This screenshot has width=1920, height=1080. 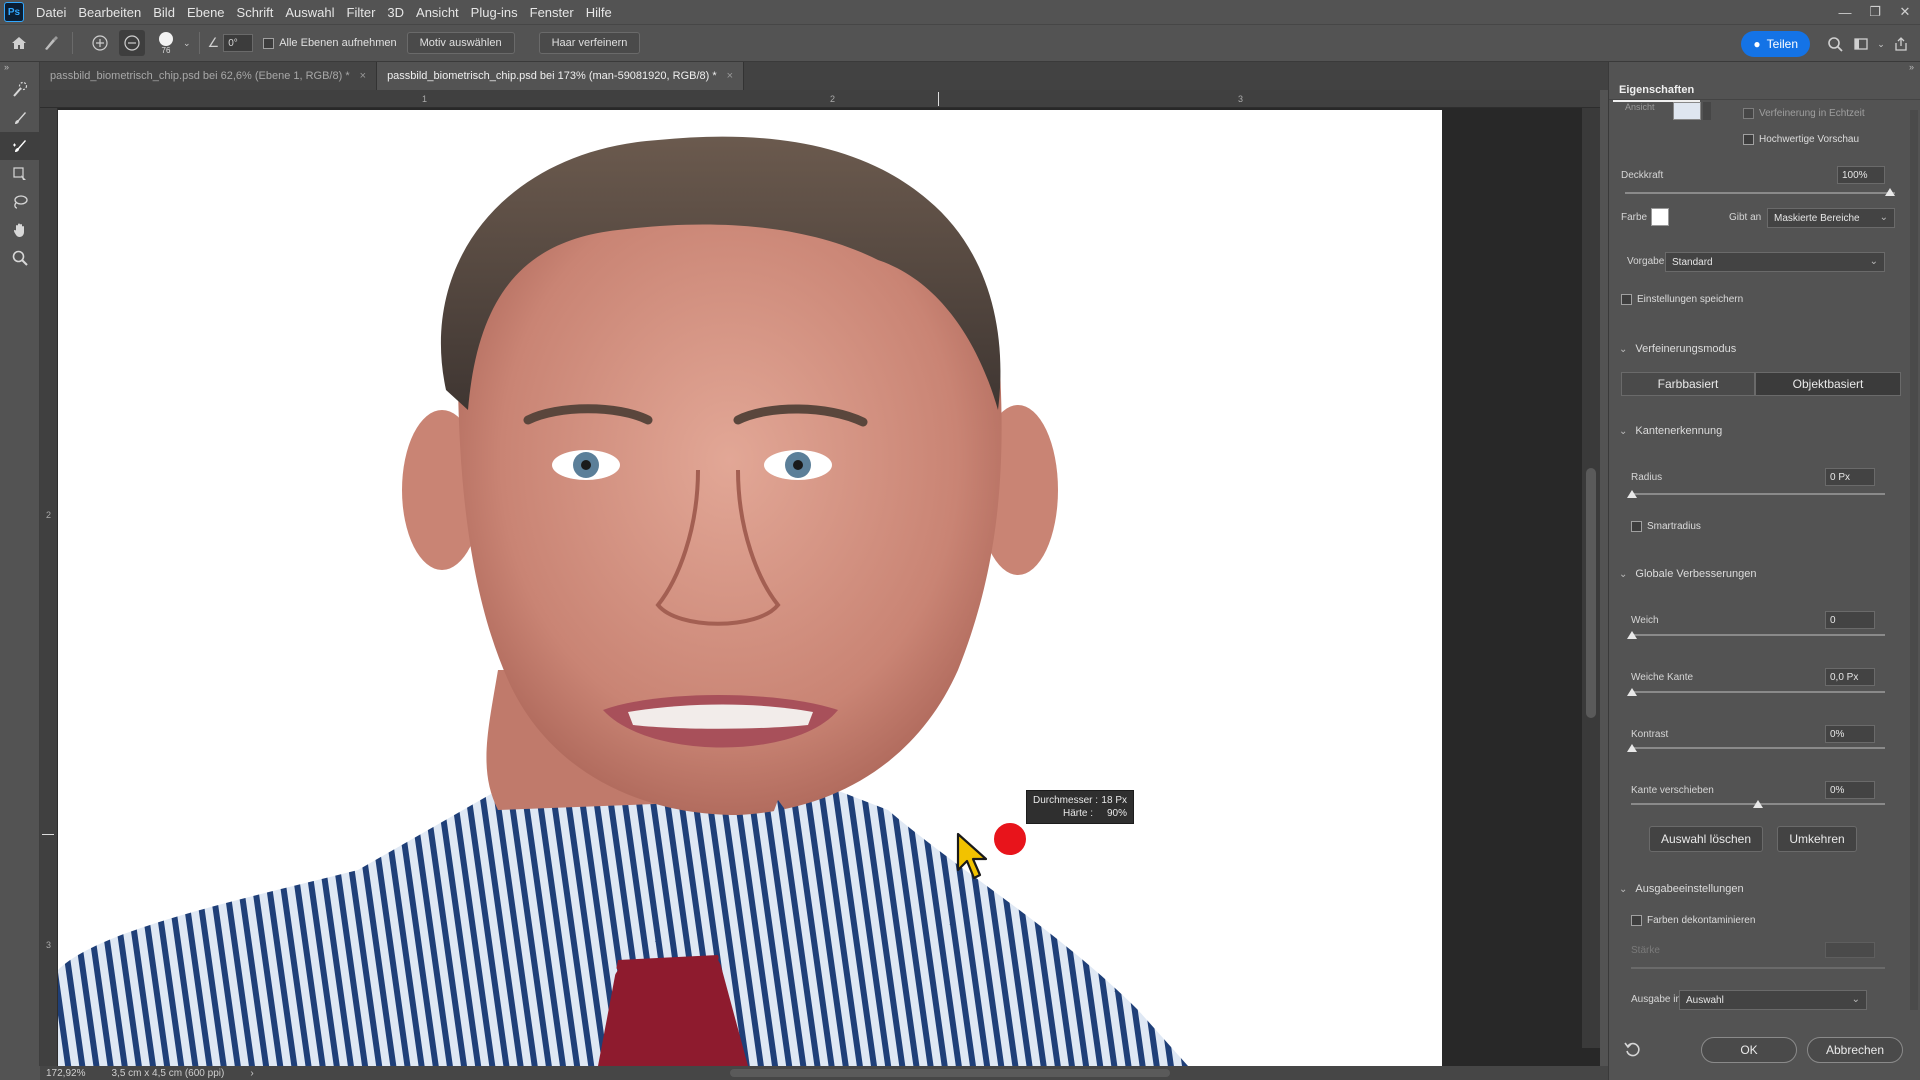 I want to click on radius-input: 0 Px, so click(x=1850, y=477).